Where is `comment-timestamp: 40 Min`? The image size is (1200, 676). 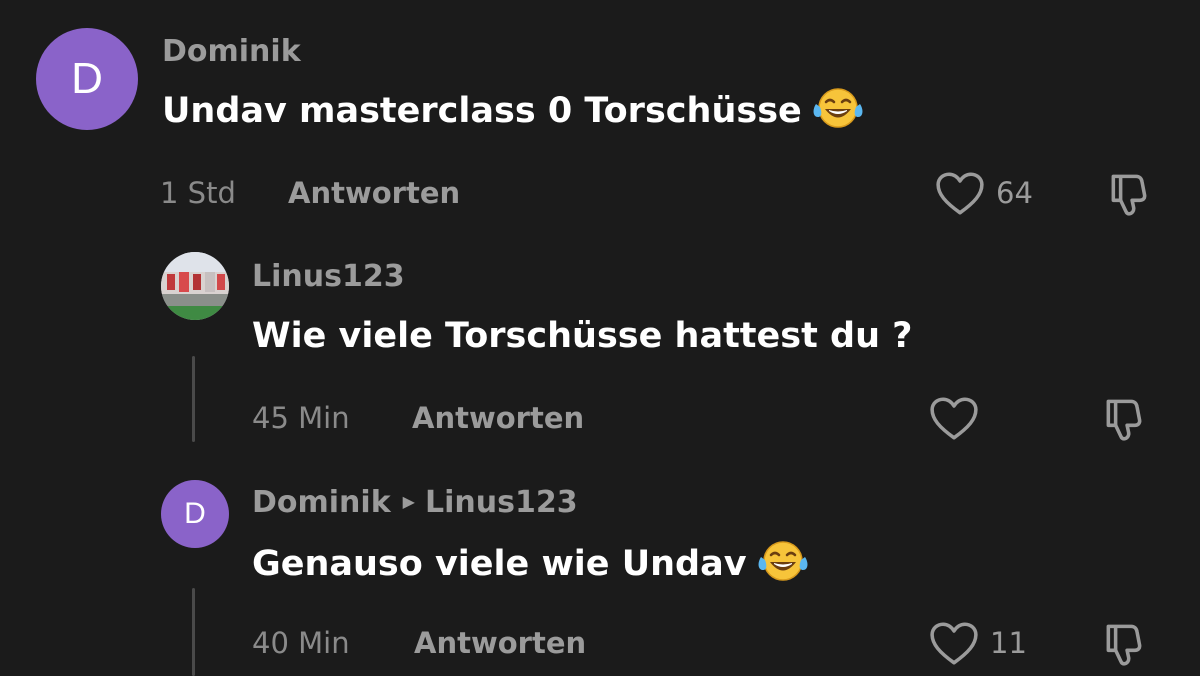
comment-timestamp: 40 Min is located at coordinates (301, 643).